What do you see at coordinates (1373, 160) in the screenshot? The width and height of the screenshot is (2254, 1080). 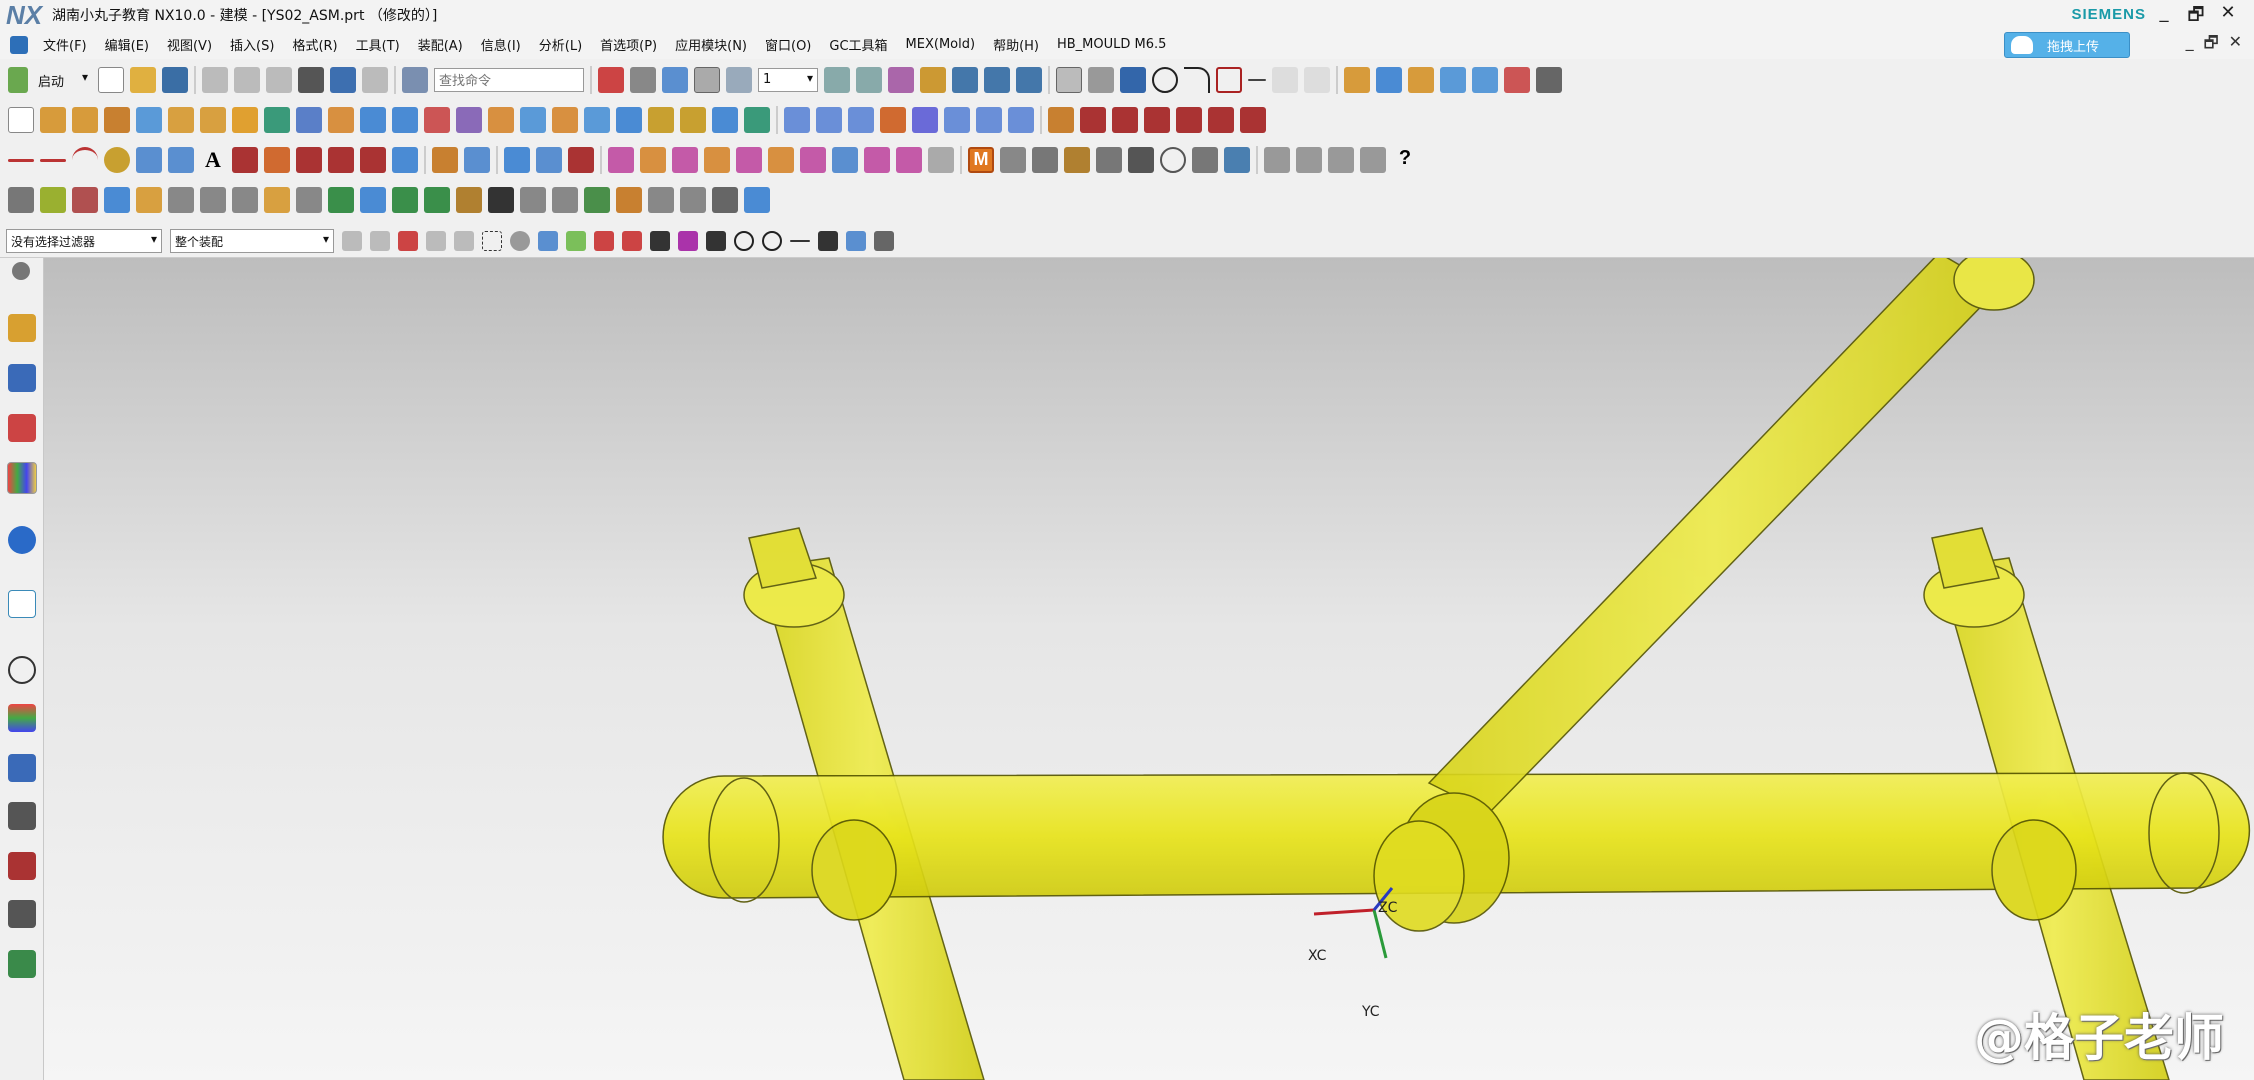 I see `font-icon` at bounding box center [1373, 160].